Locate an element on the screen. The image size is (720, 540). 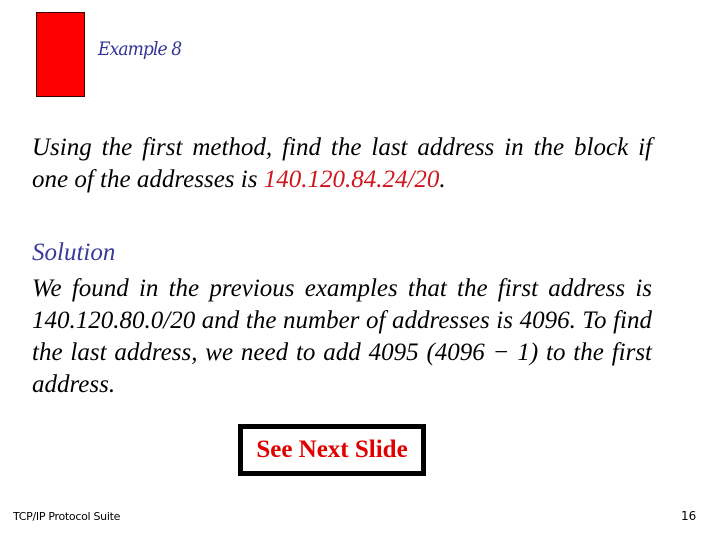
footer-course-title: TCP/IP Protocol Suite is located at coordinates (67, 516).